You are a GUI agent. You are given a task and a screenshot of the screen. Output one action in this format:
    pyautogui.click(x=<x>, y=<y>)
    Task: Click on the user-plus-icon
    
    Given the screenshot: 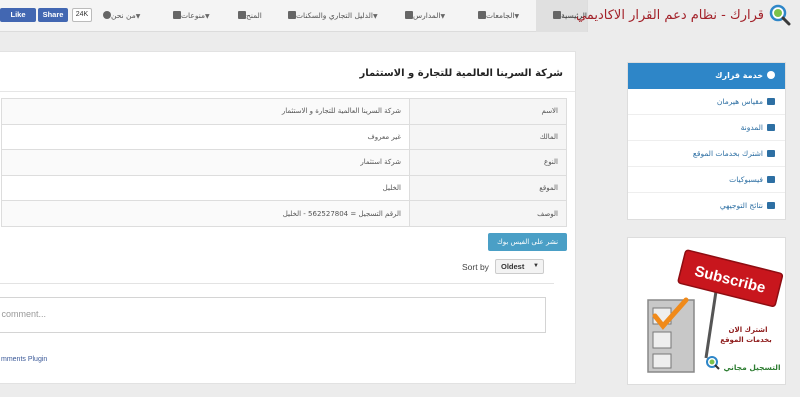 What is the action you would take?
    pyautogui.click(x=771, y=153)
    